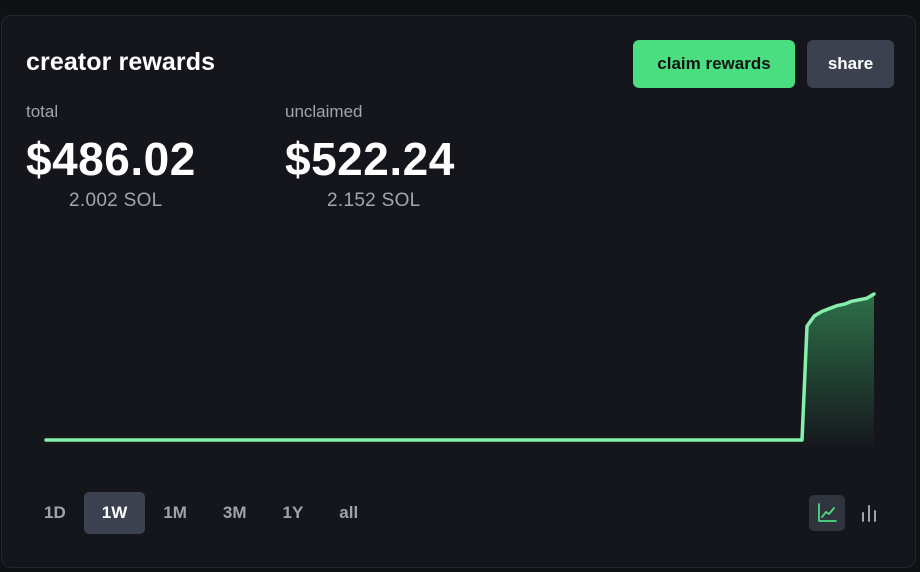 The width and height of the screenshot is (920, 572). What do you see at coordinates (324, 111) in the screenshot?
I see `unclaimed-label: unclaimed` at bounding box center [324, 111].